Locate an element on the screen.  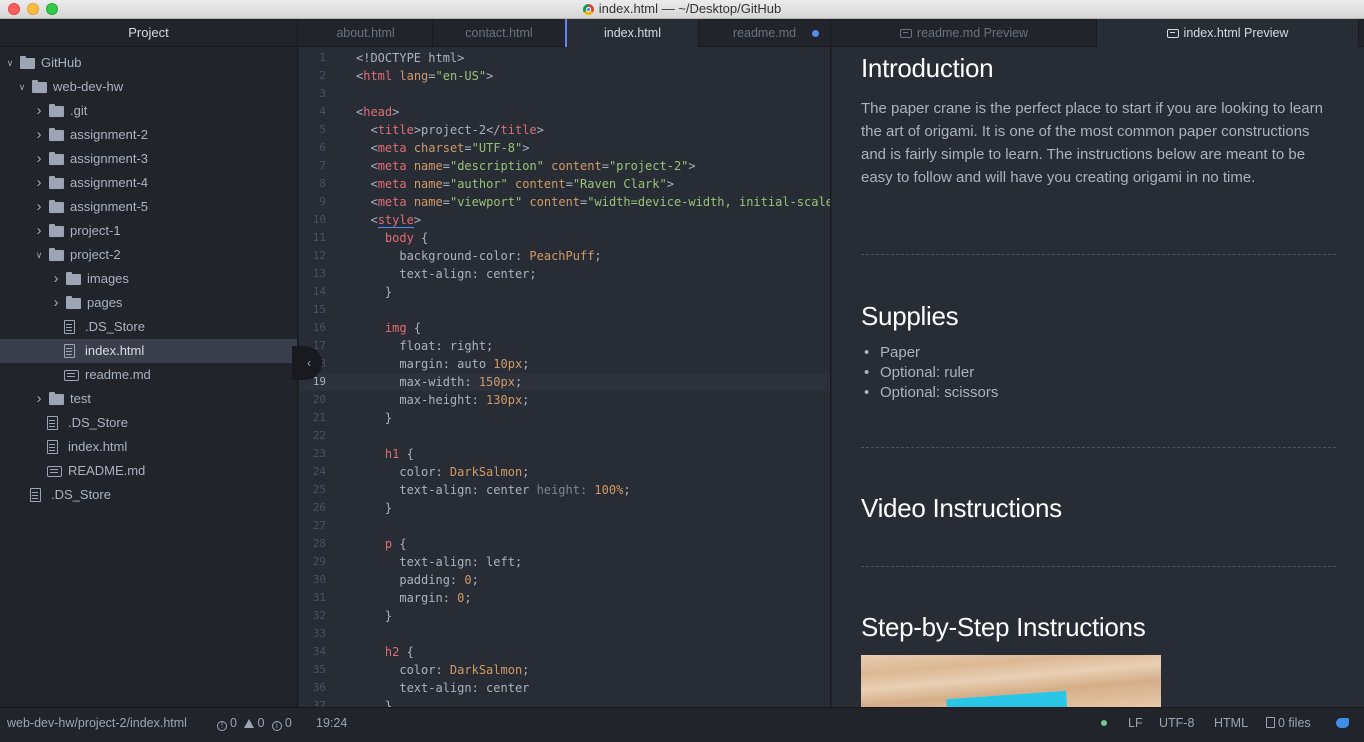
code-line: 15 is located at coordinates (564, 310).